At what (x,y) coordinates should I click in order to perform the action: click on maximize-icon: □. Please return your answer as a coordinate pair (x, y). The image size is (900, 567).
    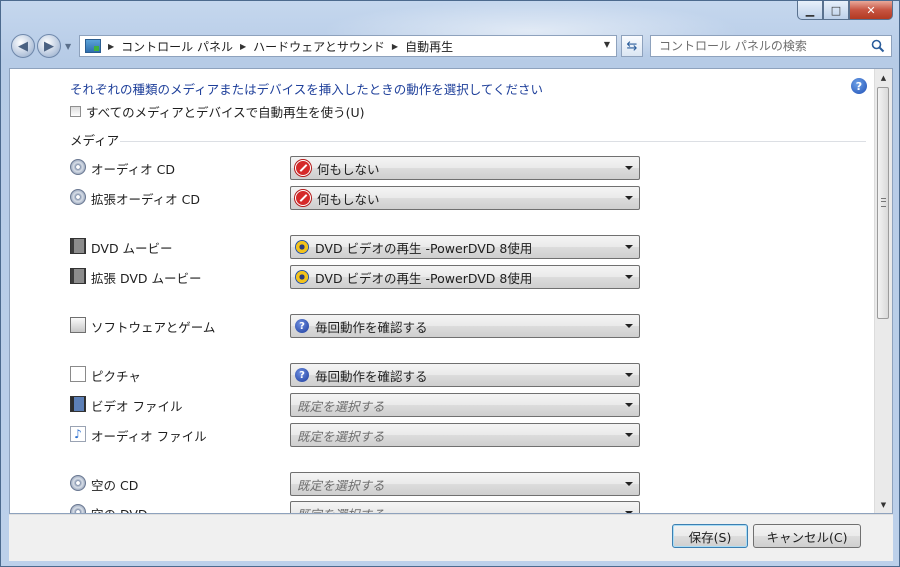
    Looking at the image, I should click on (836, 10).